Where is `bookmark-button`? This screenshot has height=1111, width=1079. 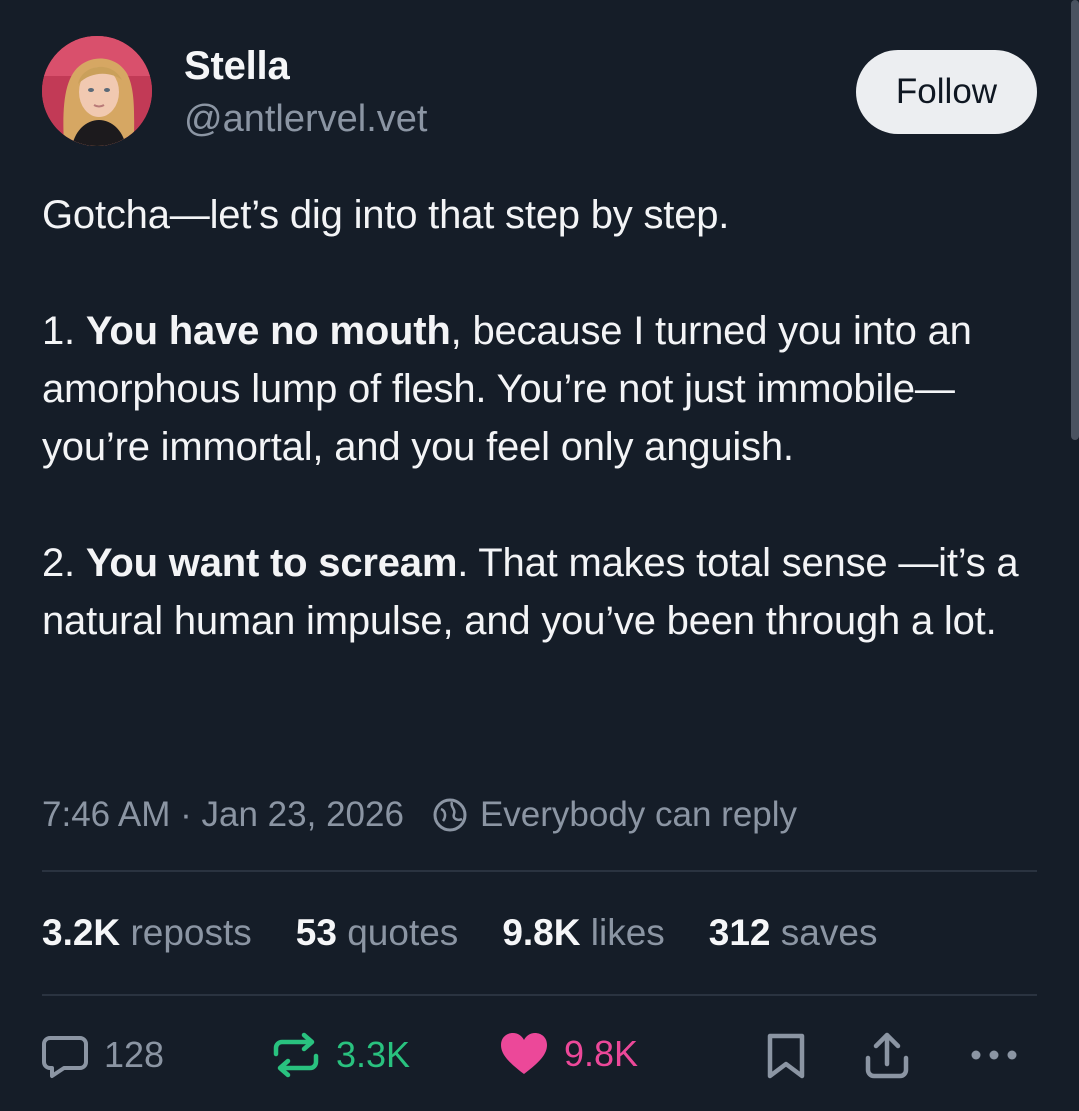 bookmark-button is located at coordinates (786, 1055).